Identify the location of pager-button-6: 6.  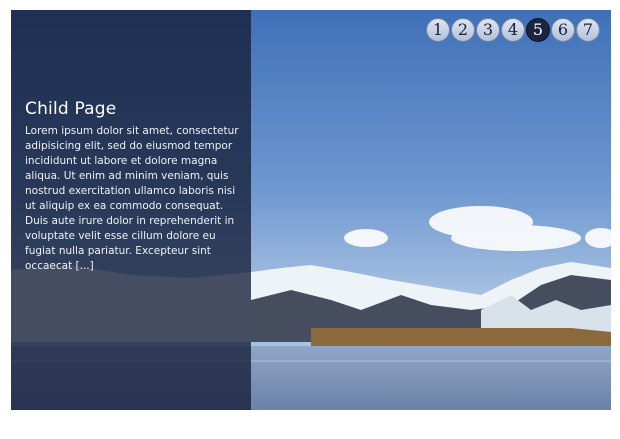
(563, 30).